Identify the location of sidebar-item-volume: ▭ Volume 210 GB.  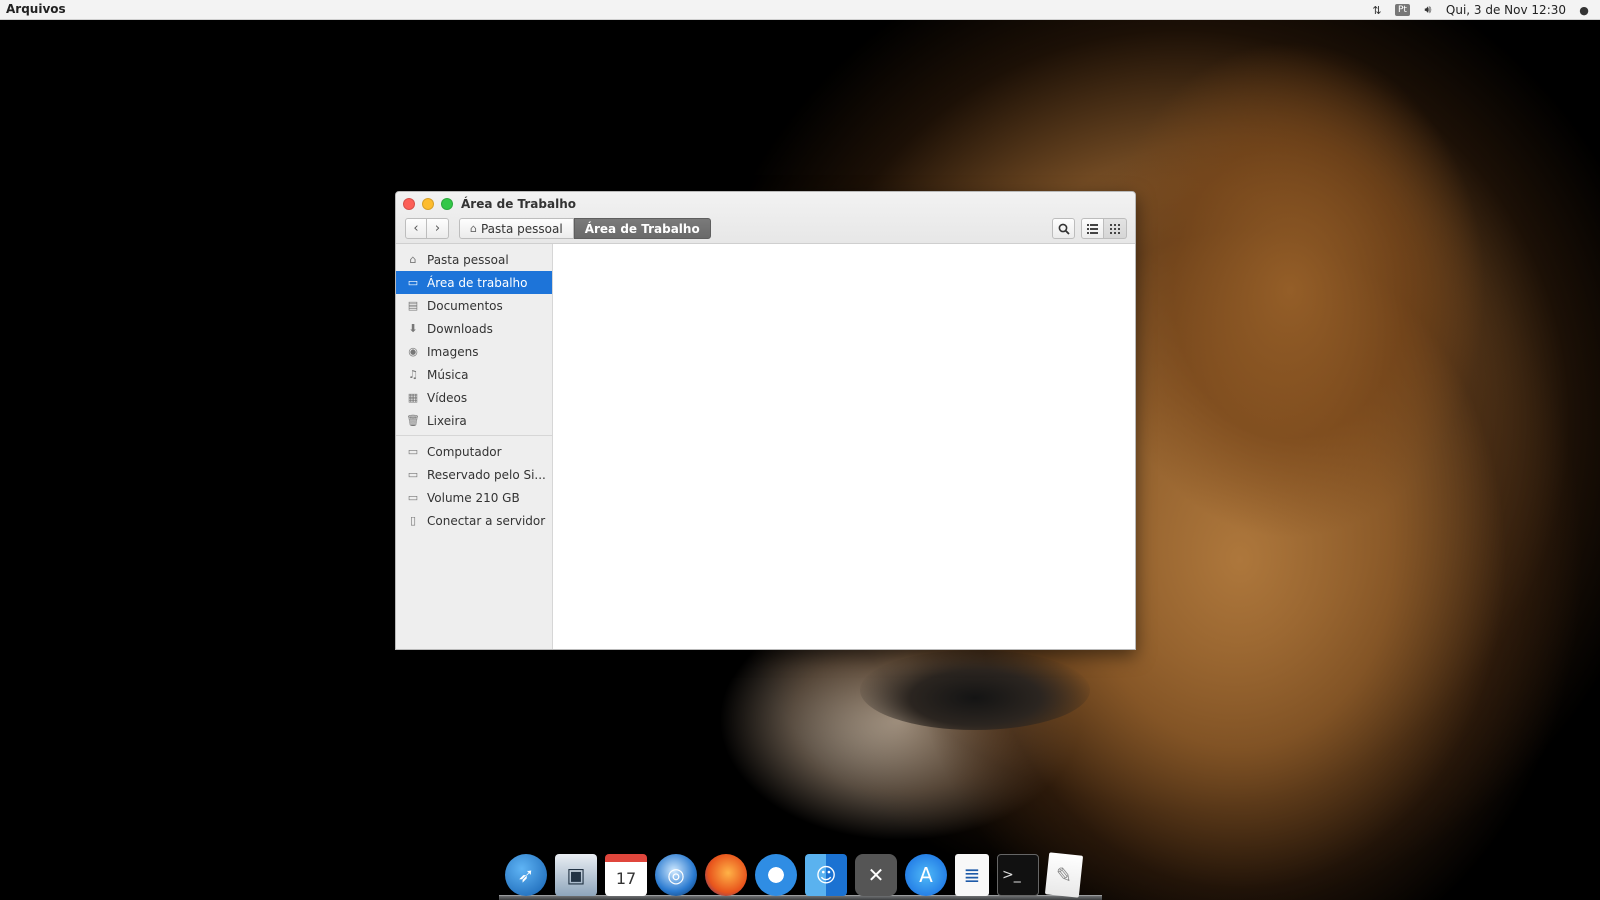
(474, 497).